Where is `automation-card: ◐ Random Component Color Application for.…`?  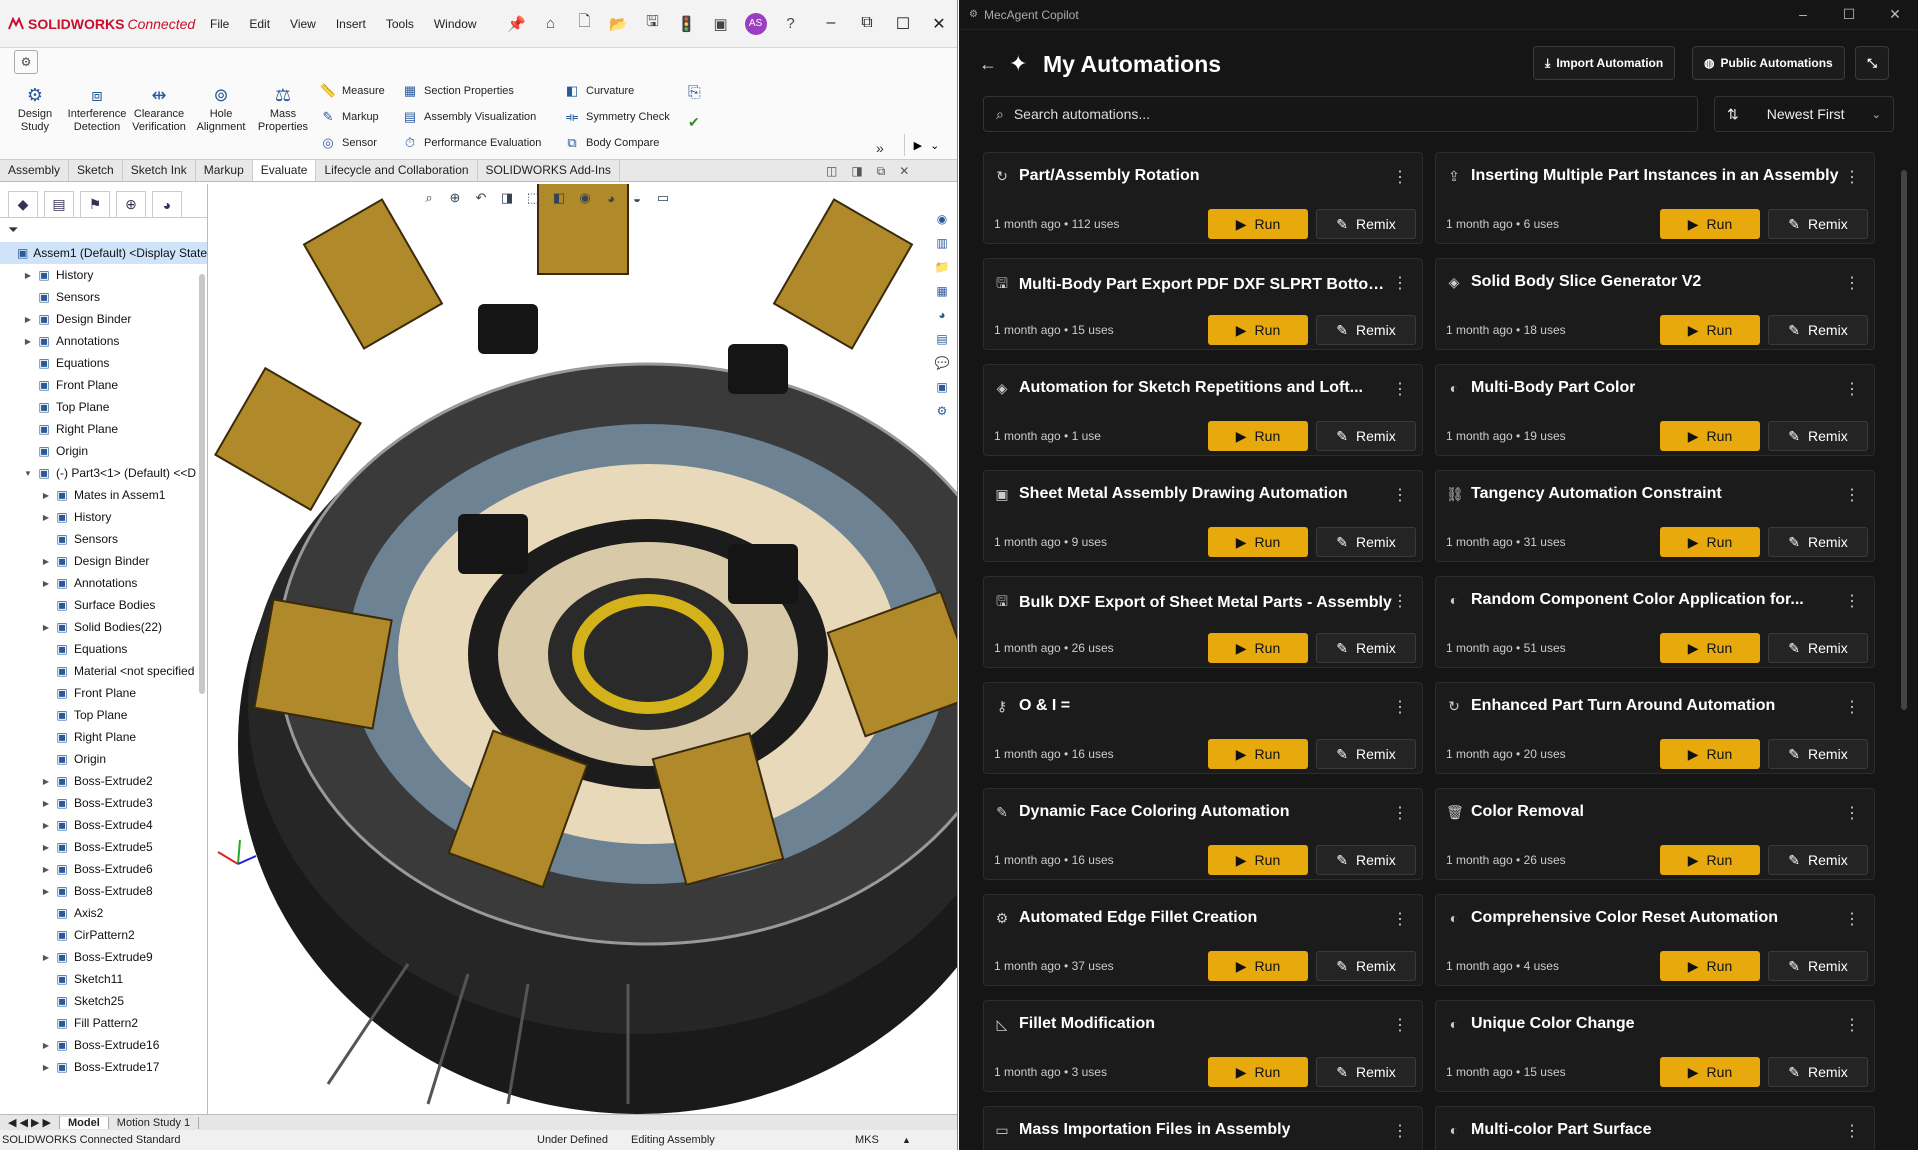 automation-card: ◐ Random Component Color Application for.… is located at coordinates (1655, 622).